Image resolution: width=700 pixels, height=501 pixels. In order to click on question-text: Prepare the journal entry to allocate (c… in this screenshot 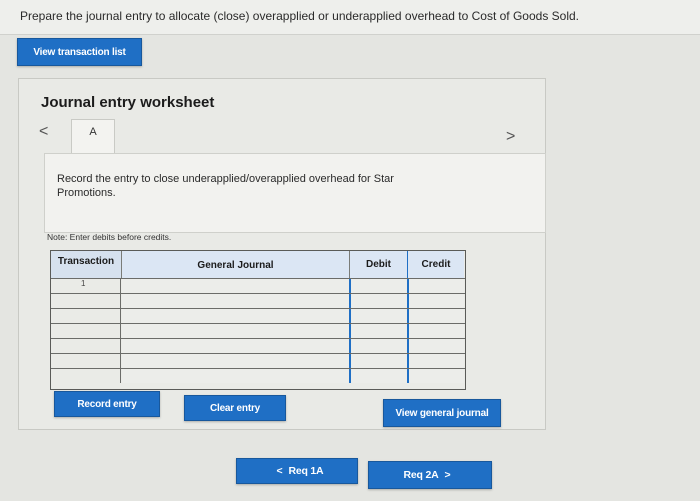, I will do `click(300, 16)`.